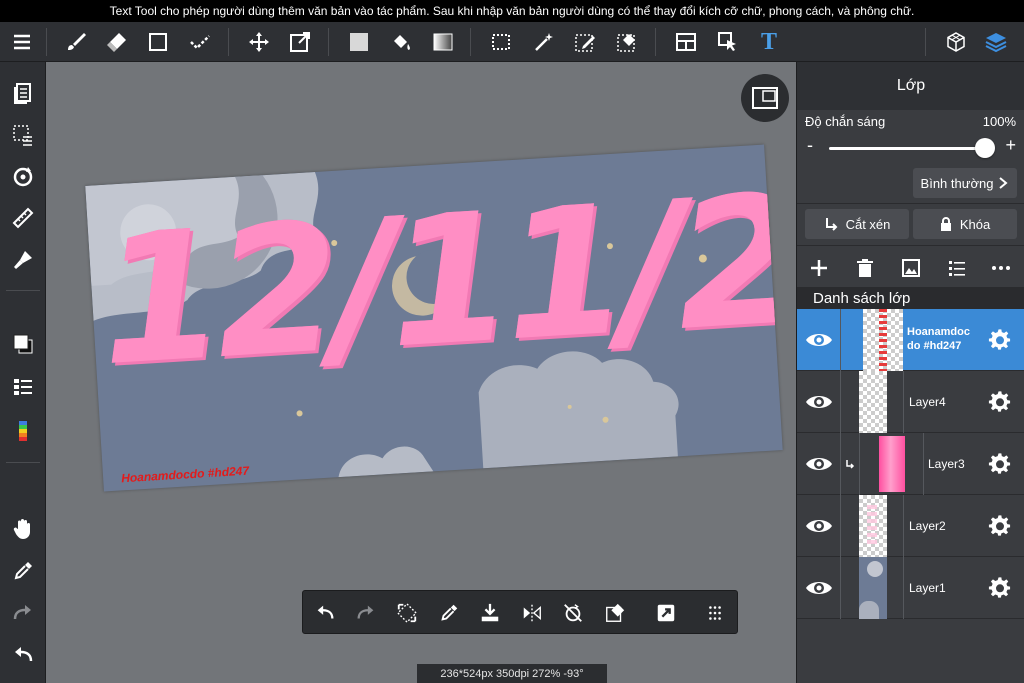 The width and height of the screenshot is (1024, 683). Describe the element at coordinates (23, 260) in the screenshot. I see `pen-assist-button` at that location.